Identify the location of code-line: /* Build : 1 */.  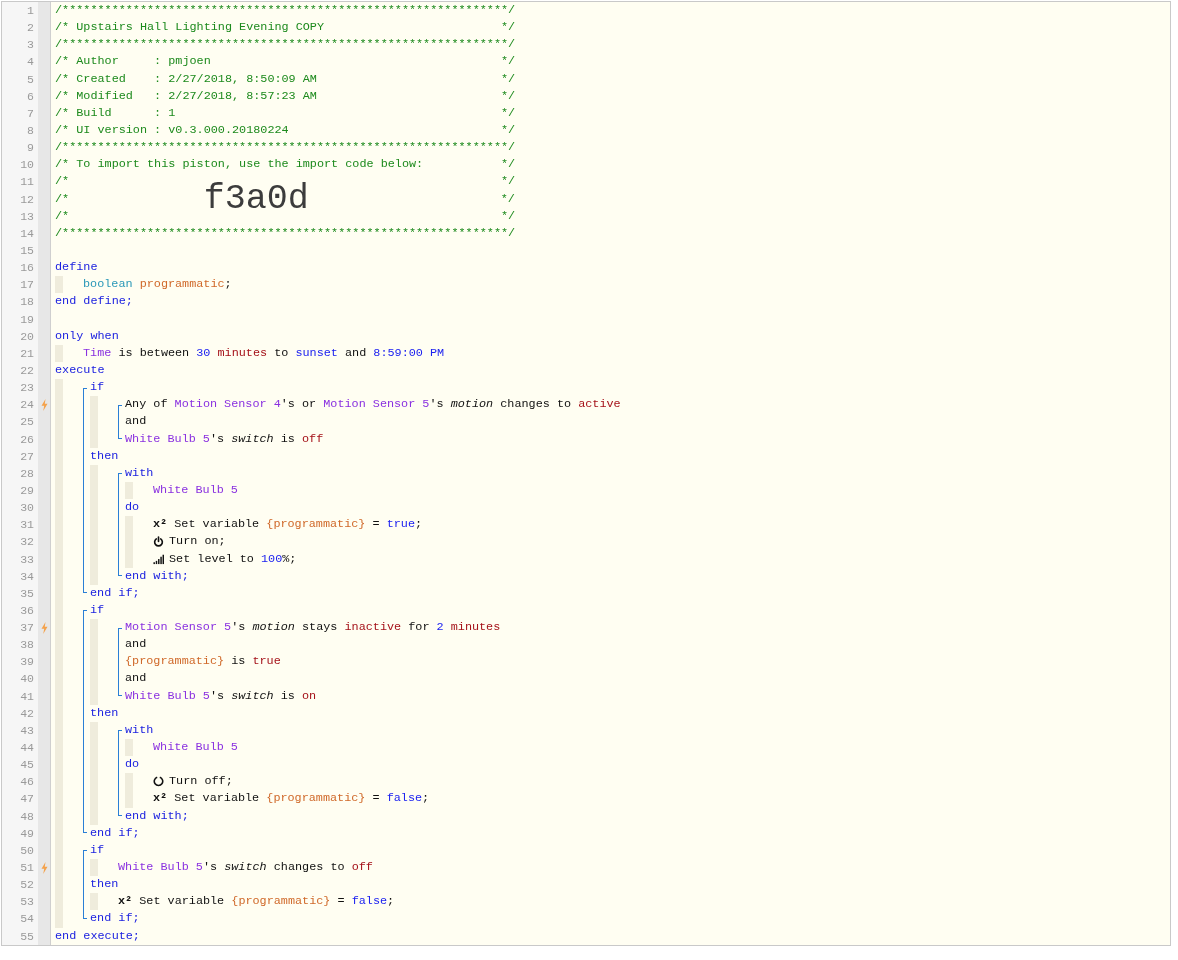
(285, 113).